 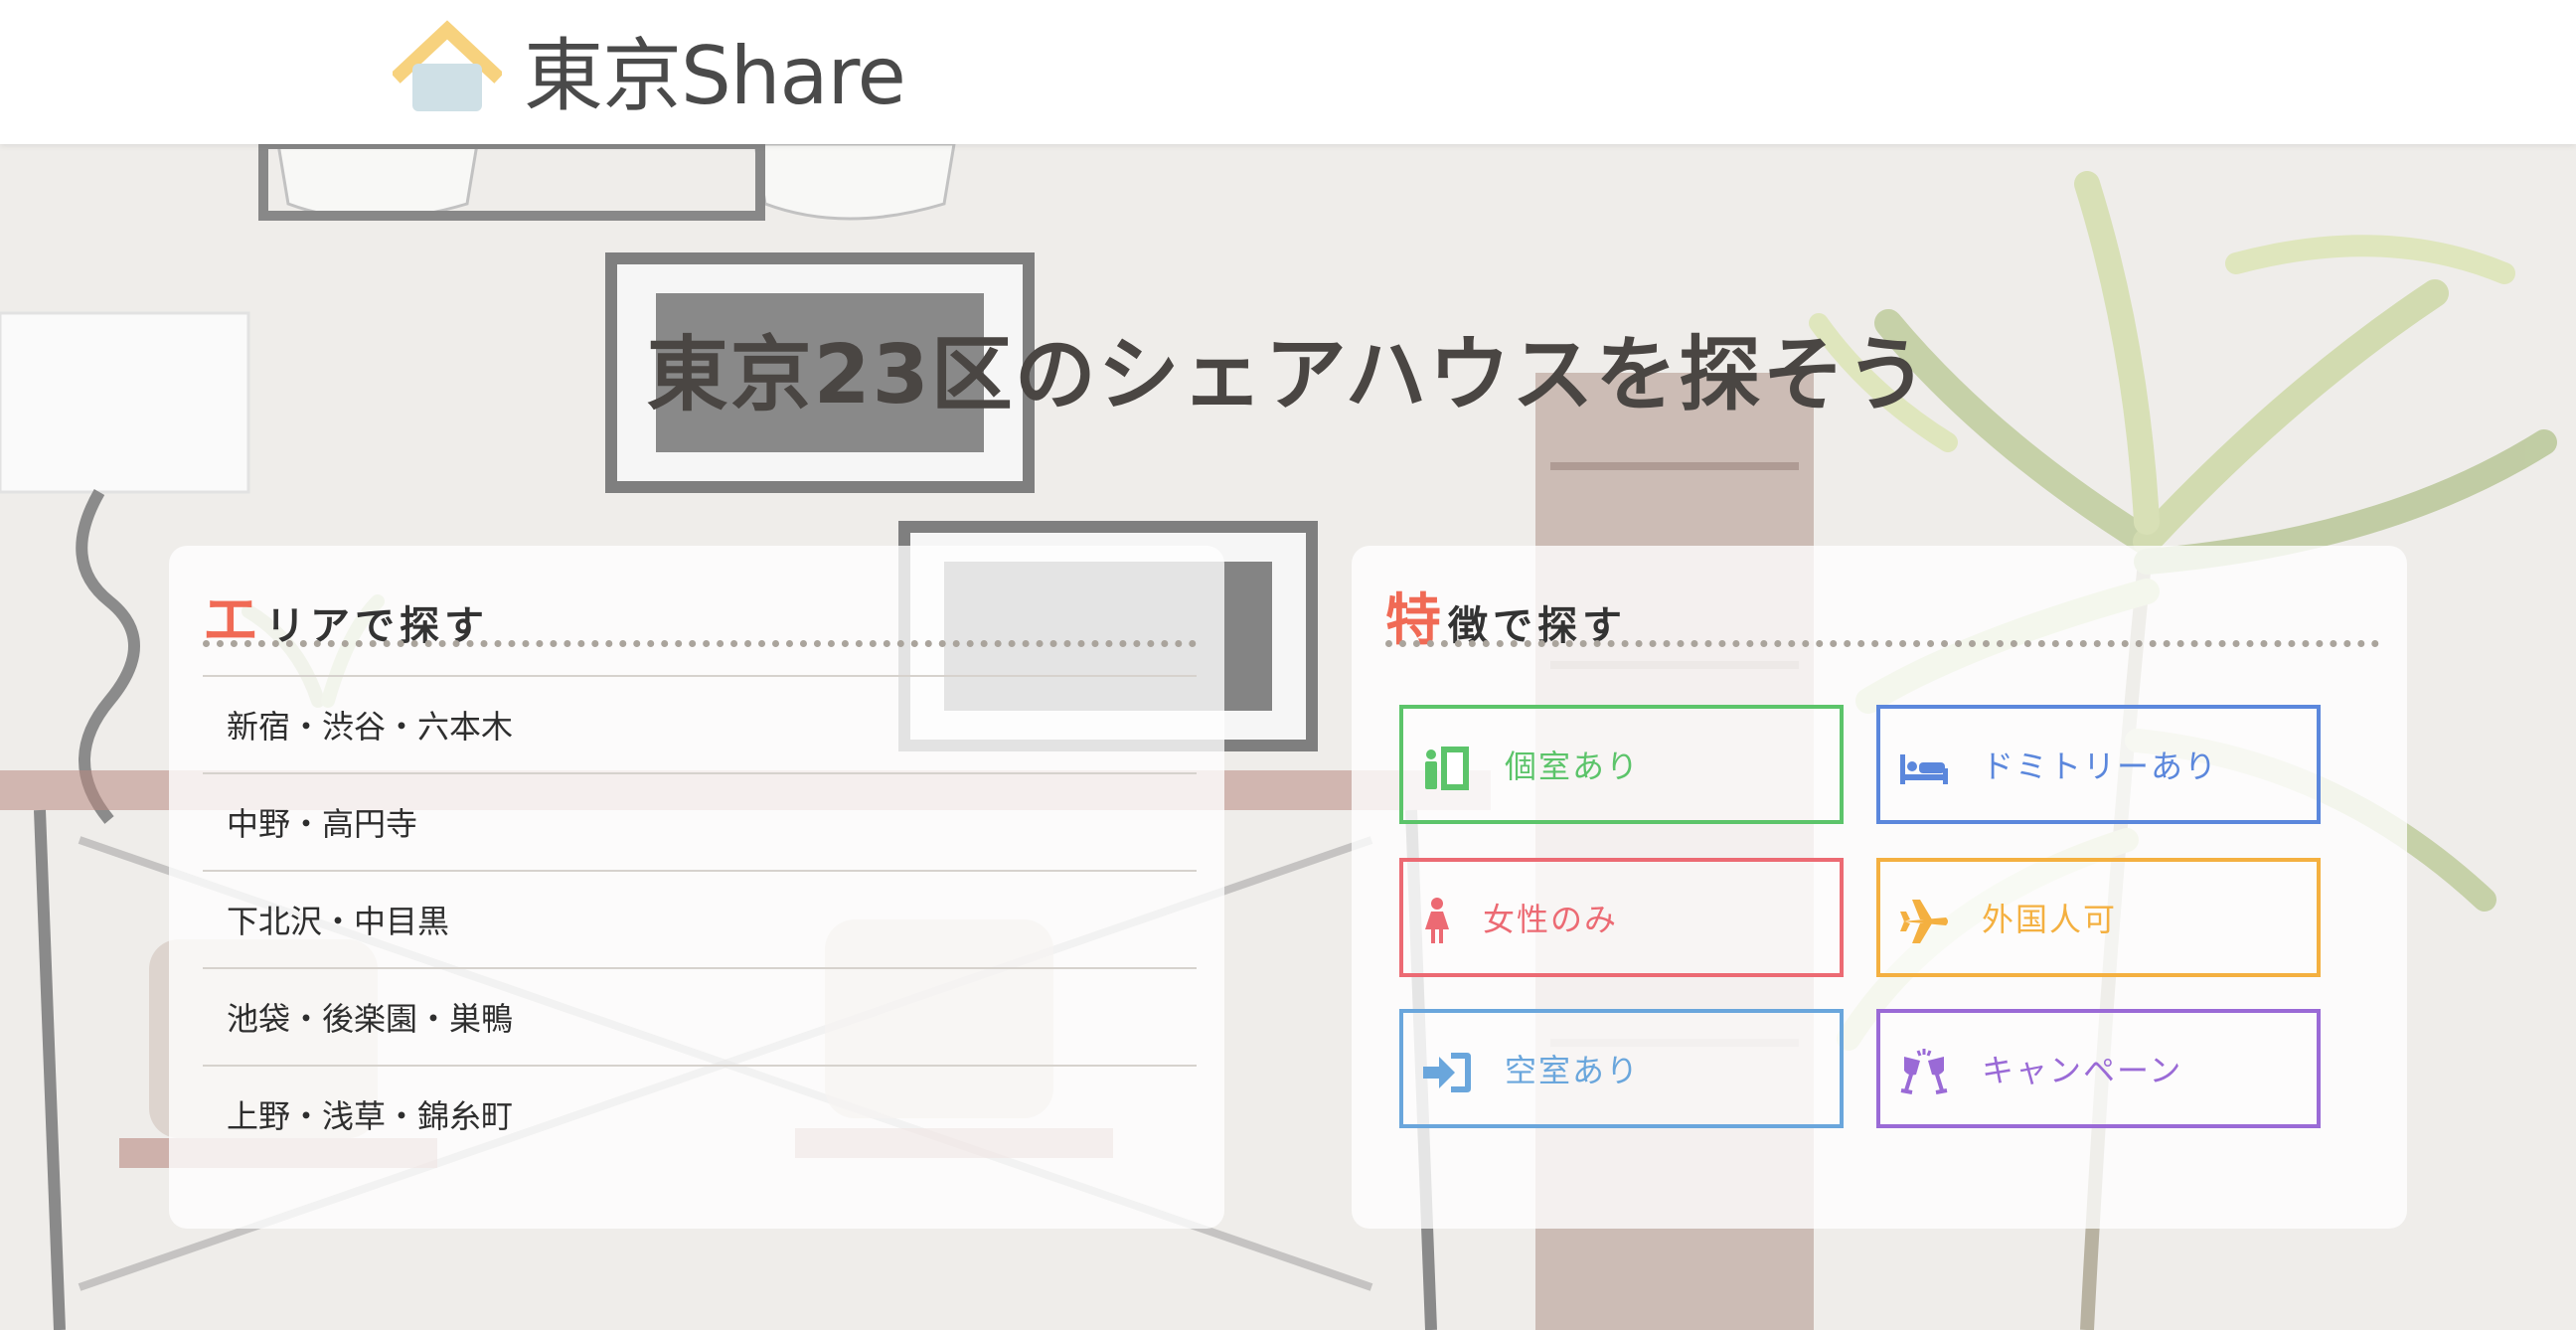 What do you see at coordinates (322, 824) in the screenshot?
I see `area-item-label: 中野・高円寺` at bounding box center [322, 824].